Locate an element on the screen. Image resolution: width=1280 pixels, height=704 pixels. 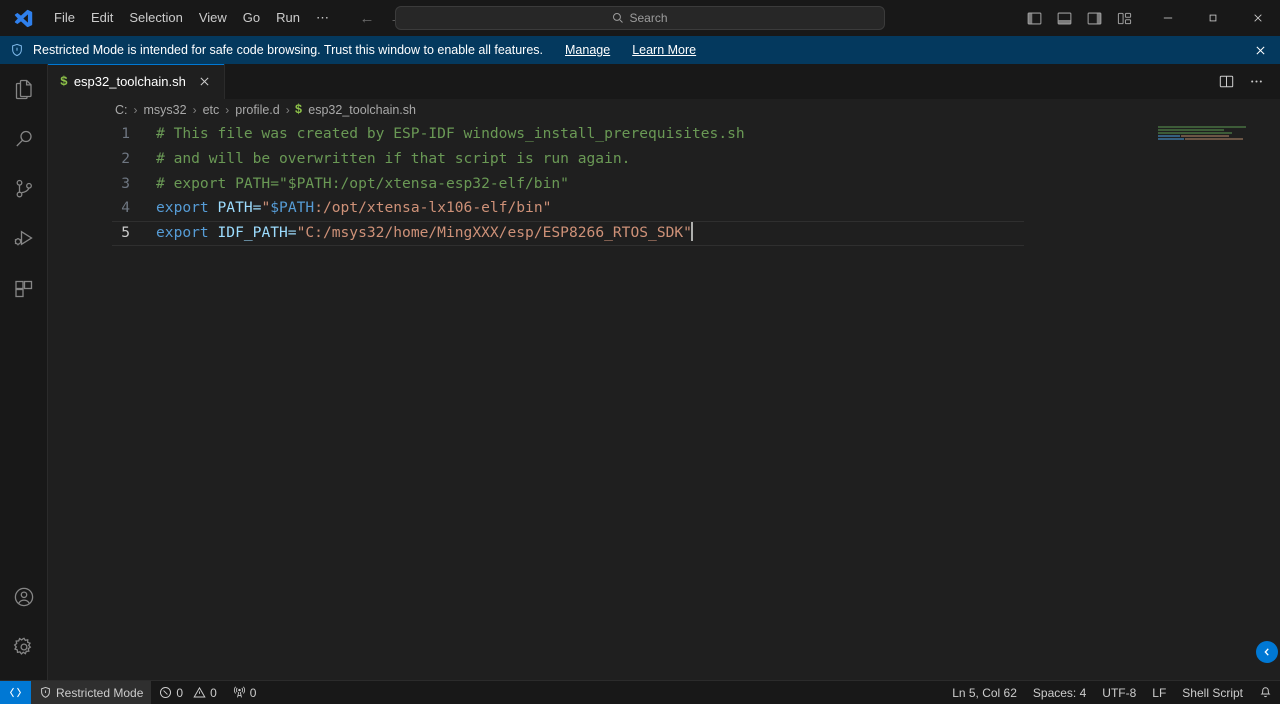
ports-status: 0 is located at coordinates (245, 692).